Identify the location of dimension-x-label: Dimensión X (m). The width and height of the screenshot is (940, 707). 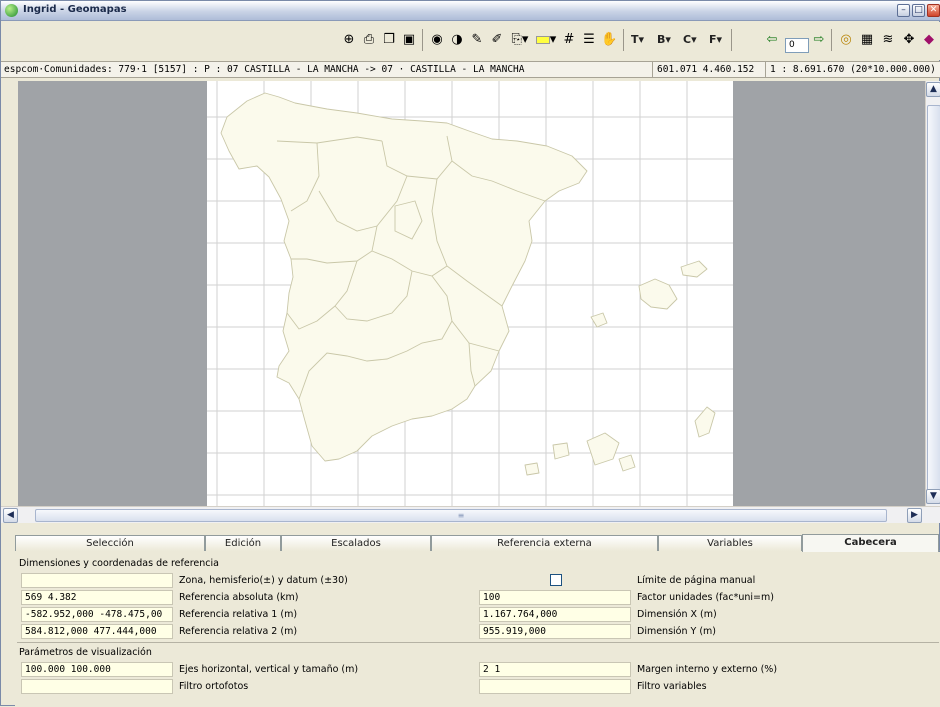
(677, 614).